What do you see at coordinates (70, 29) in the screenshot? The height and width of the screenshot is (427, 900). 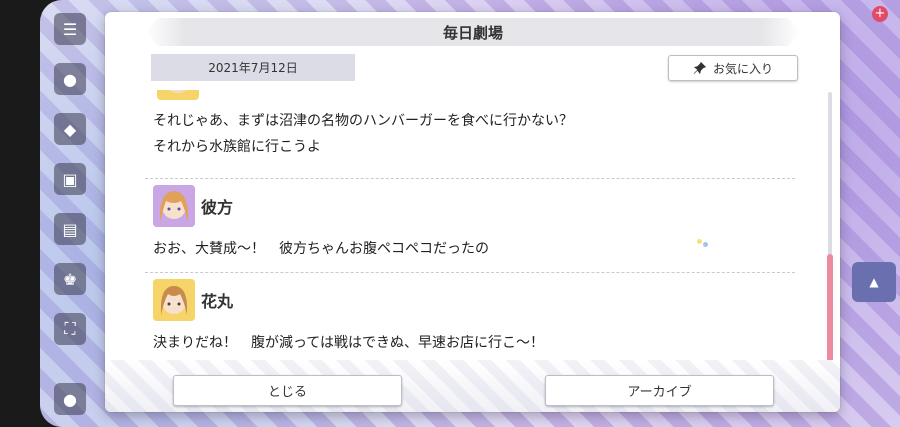 I see `hamburger-menu-icon: ☰` at bounding box center [70, 29].